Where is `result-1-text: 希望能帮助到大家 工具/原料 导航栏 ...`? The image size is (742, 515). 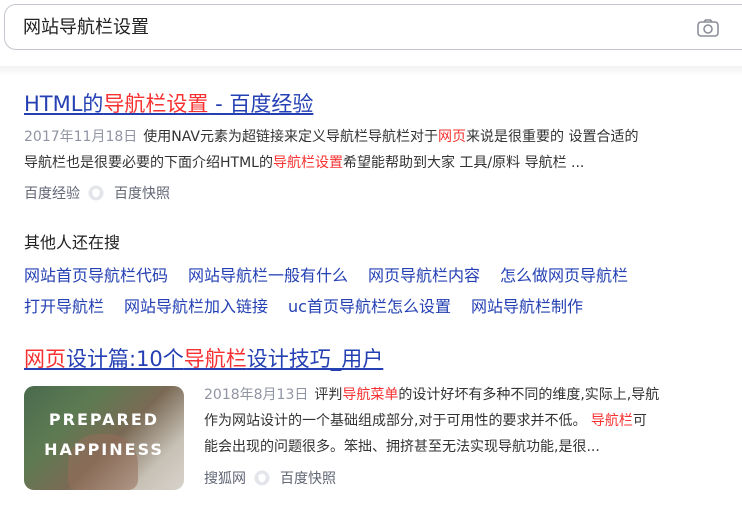
result-1-text: 希望能帮助到大家 工具/原料 导航栏 ... is located at coordinates (463, 163).